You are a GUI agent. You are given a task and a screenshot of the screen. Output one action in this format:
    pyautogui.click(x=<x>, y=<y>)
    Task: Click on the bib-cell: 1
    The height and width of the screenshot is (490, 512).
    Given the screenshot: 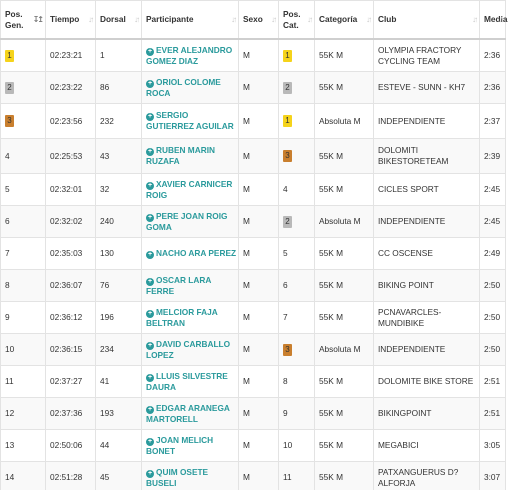 What is the action you would take?
    pyautogui.click(x=118, y=55)
    